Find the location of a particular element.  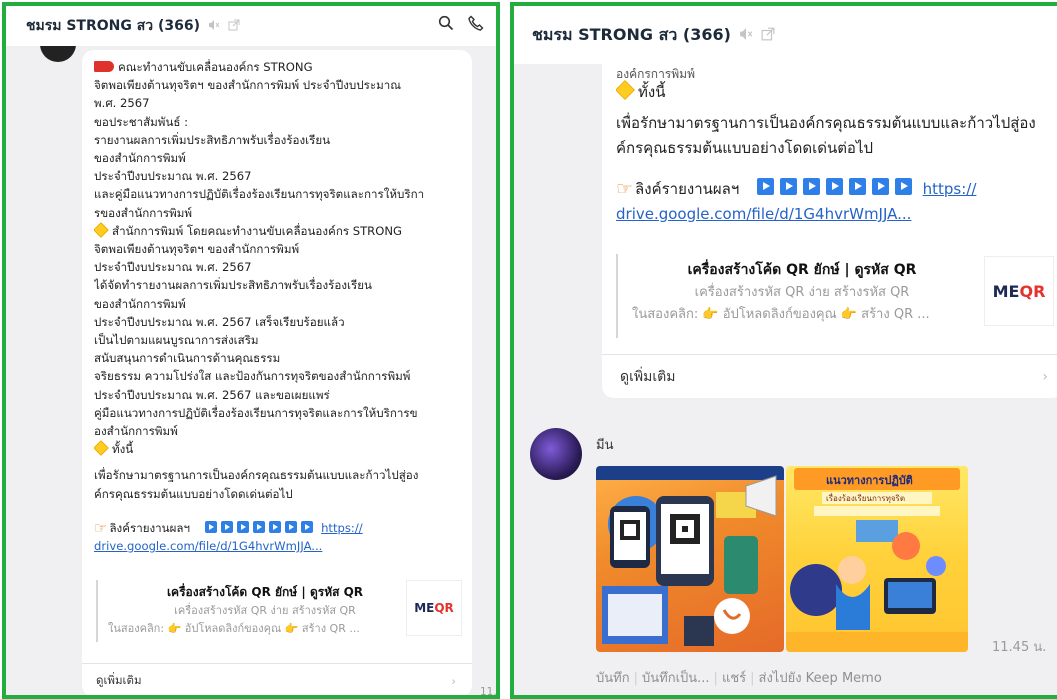

megaphone-icon is located at coordinates (104, 66).